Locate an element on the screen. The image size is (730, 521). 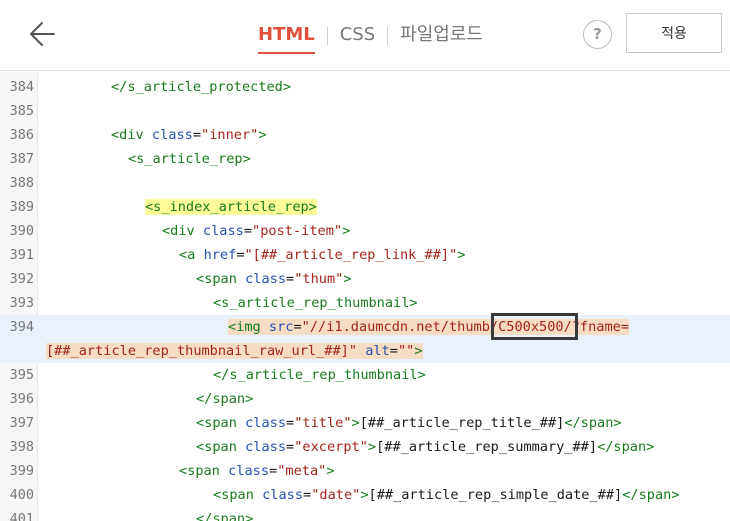
code-line: 389 <s_index_article_rep> is located at coordinates (365, 207).